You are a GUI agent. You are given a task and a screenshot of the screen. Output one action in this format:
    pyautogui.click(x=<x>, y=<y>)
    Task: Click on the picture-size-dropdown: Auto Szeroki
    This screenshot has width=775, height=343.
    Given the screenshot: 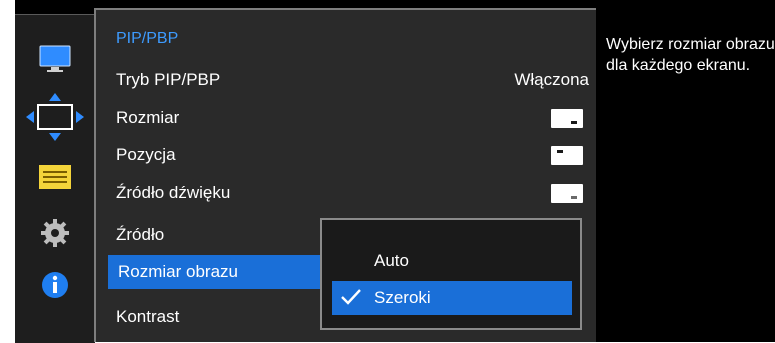 What is the action you would take?
    pyautogui.click(x=451, y=274)
    